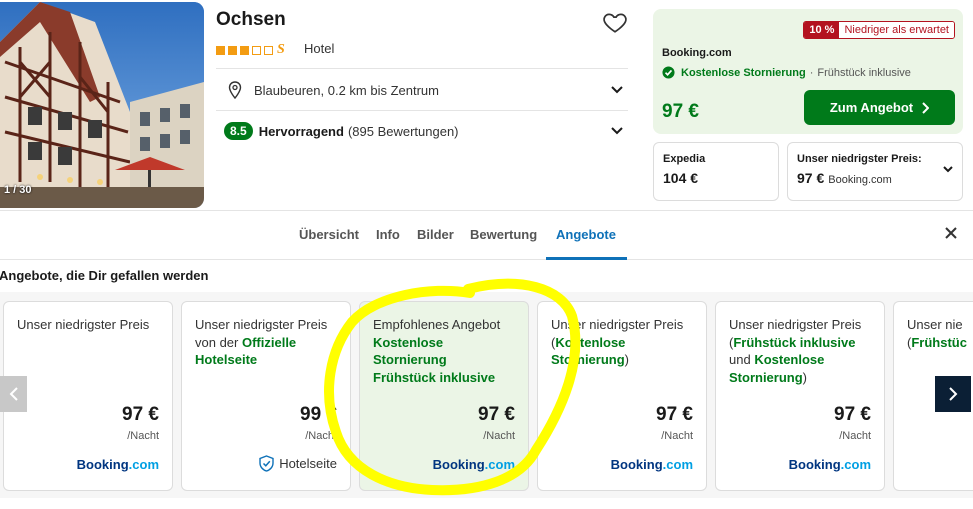 This screenshot has width=973, height=509. Describe the element at coordinates (104, 275) in the screenshot. I see `offers-section-title: Angebote, die Dir gefallen werden` at that location.